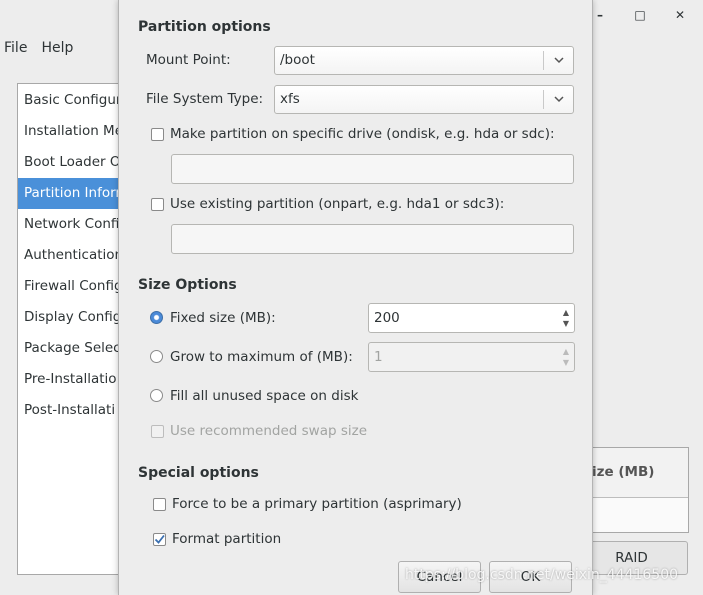  Describe the element at coordinates (205, 99) in the screenshot. I see `fs-type-label: File System Type:` at that location.